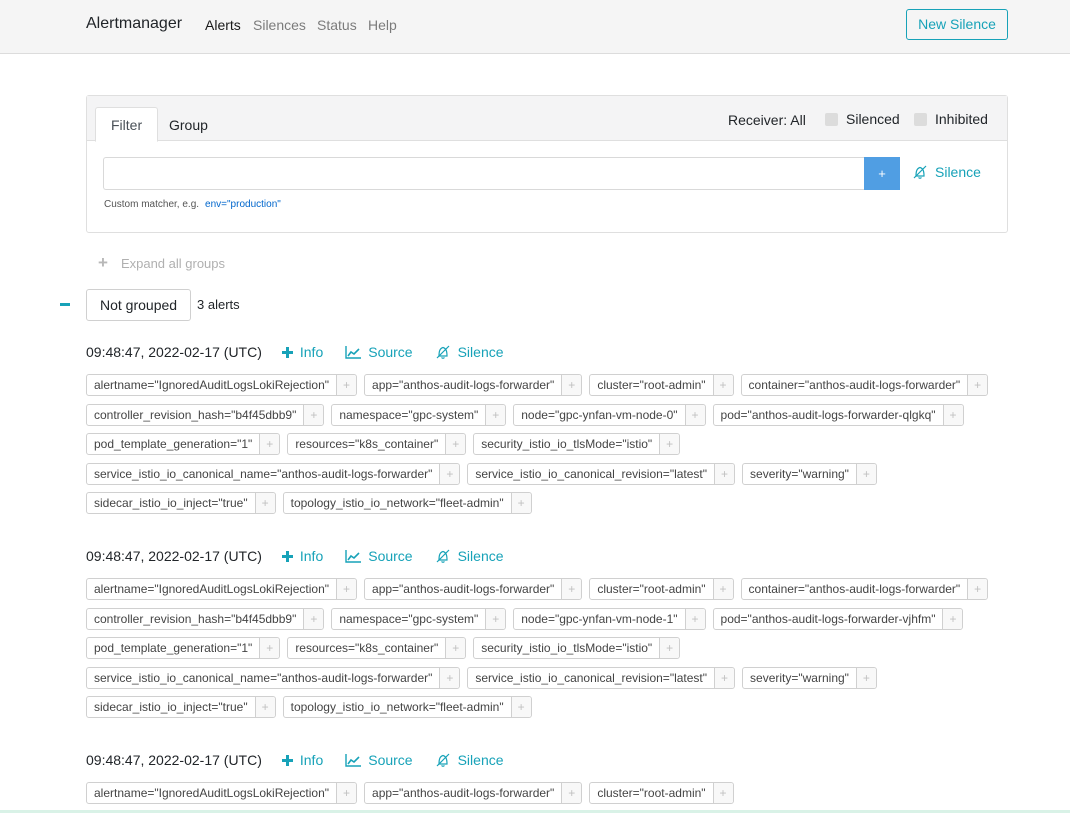 The height and width of the screenshot is (813, 1070). Describe the element at coordinates (243, 204) in the screenshot. I see `matcher-hint-example: env="production"` at that location.